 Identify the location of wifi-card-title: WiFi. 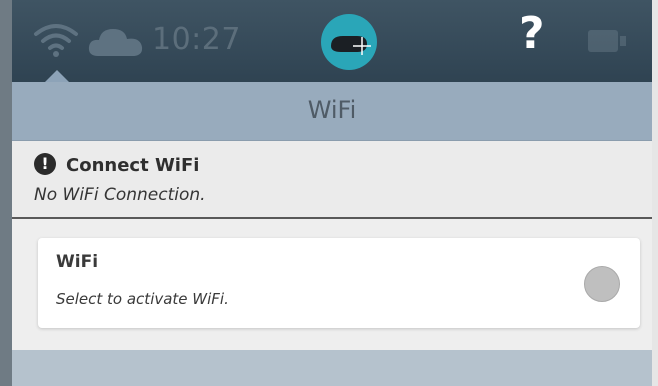
(77, 262).